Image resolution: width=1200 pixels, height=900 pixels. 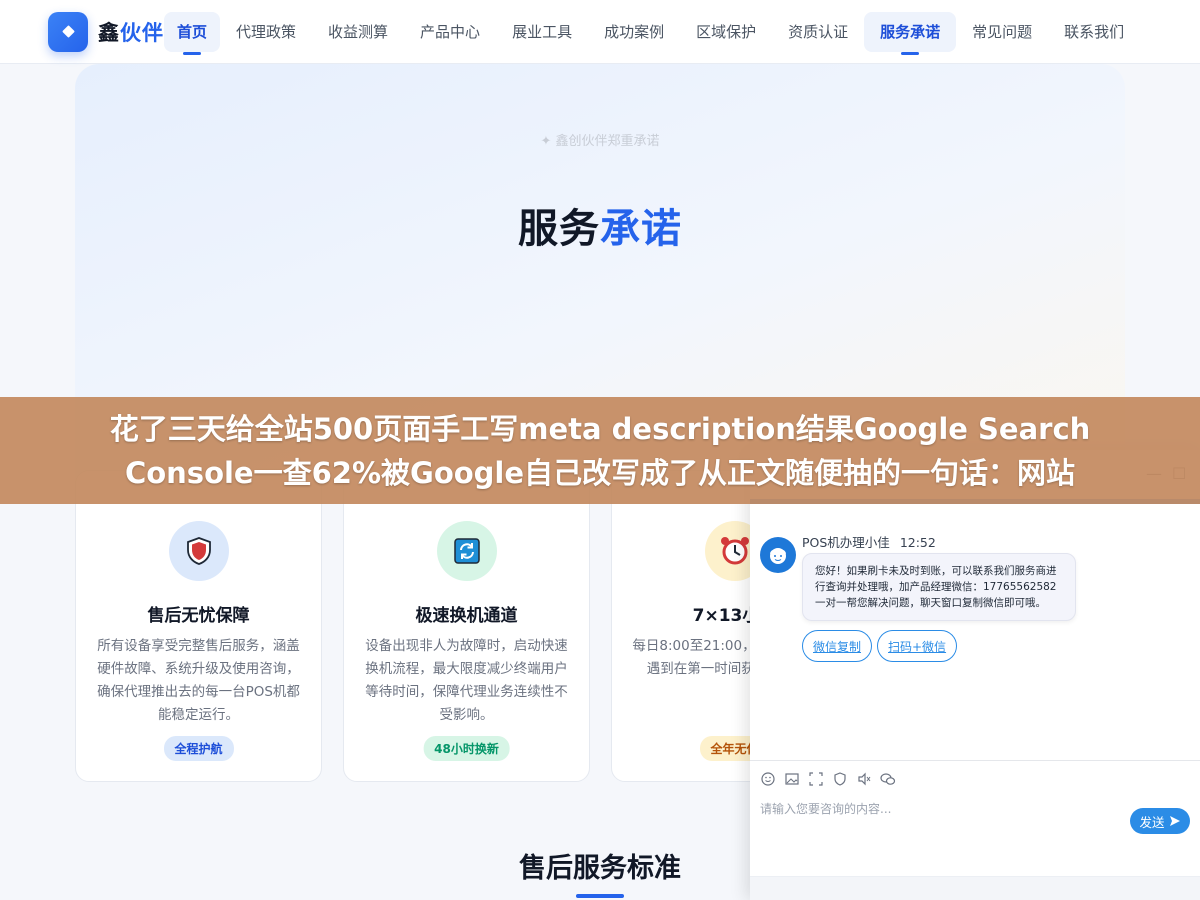 I want to click on message-sender: POS机办理小佳 12:52, so click(x=869, y=542).